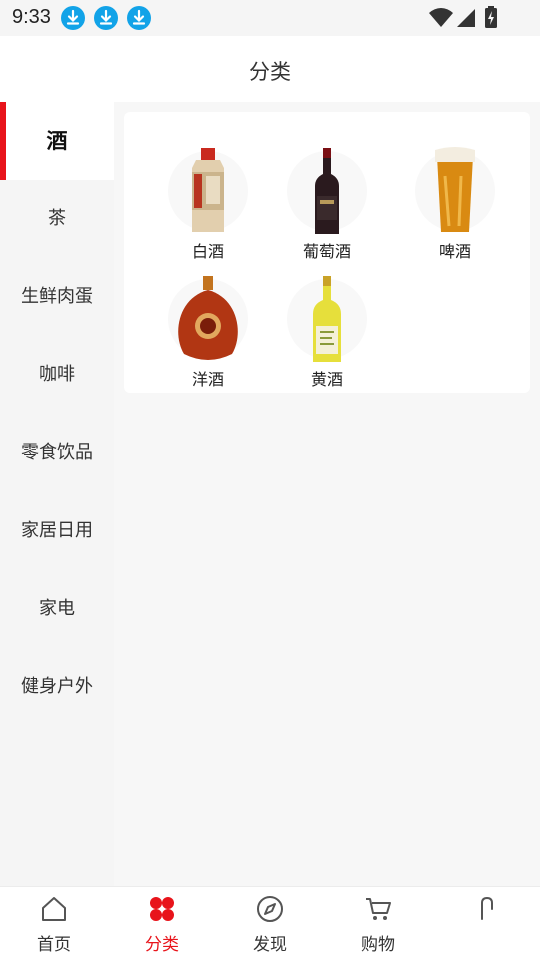  I want to click on page-title: 分类, so click(270, 72).